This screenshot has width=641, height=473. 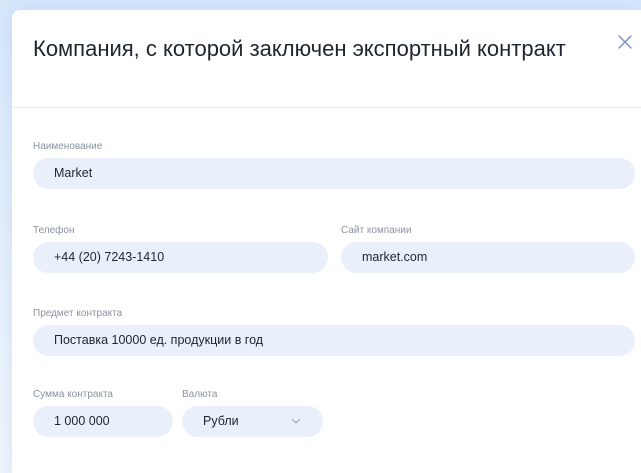 I want to click on website-label: Сайт компании, so click(x=376, y=230).